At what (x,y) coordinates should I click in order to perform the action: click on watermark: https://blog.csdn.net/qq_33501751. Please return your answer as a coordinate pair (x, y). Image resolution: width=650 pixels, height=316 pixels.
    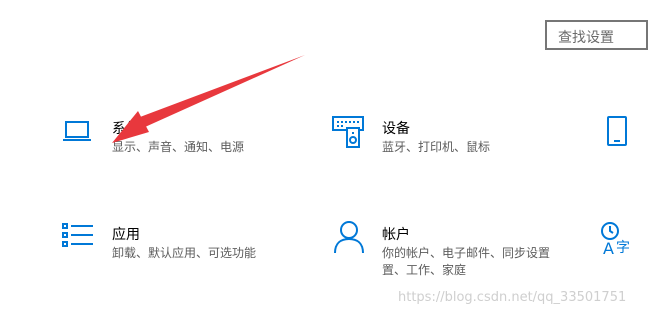
    Looking at the image, I should click on (512, 297).